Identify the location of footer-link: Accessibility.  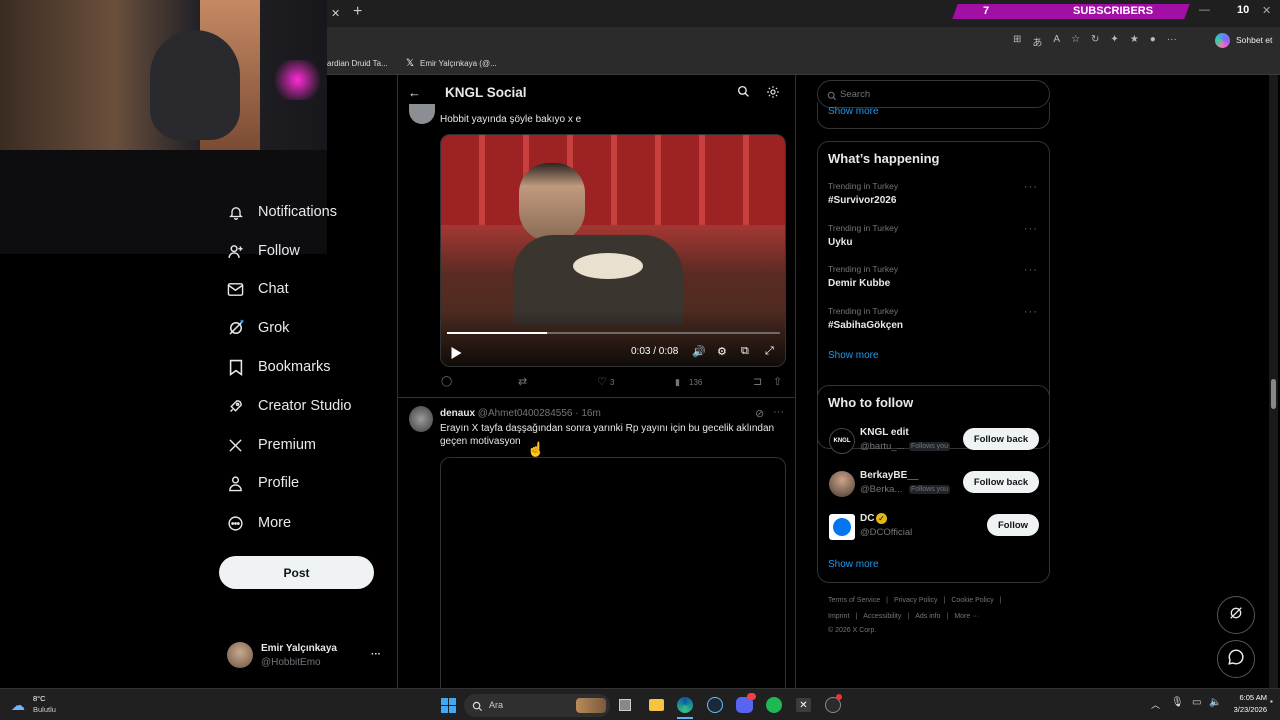
(882, 616).